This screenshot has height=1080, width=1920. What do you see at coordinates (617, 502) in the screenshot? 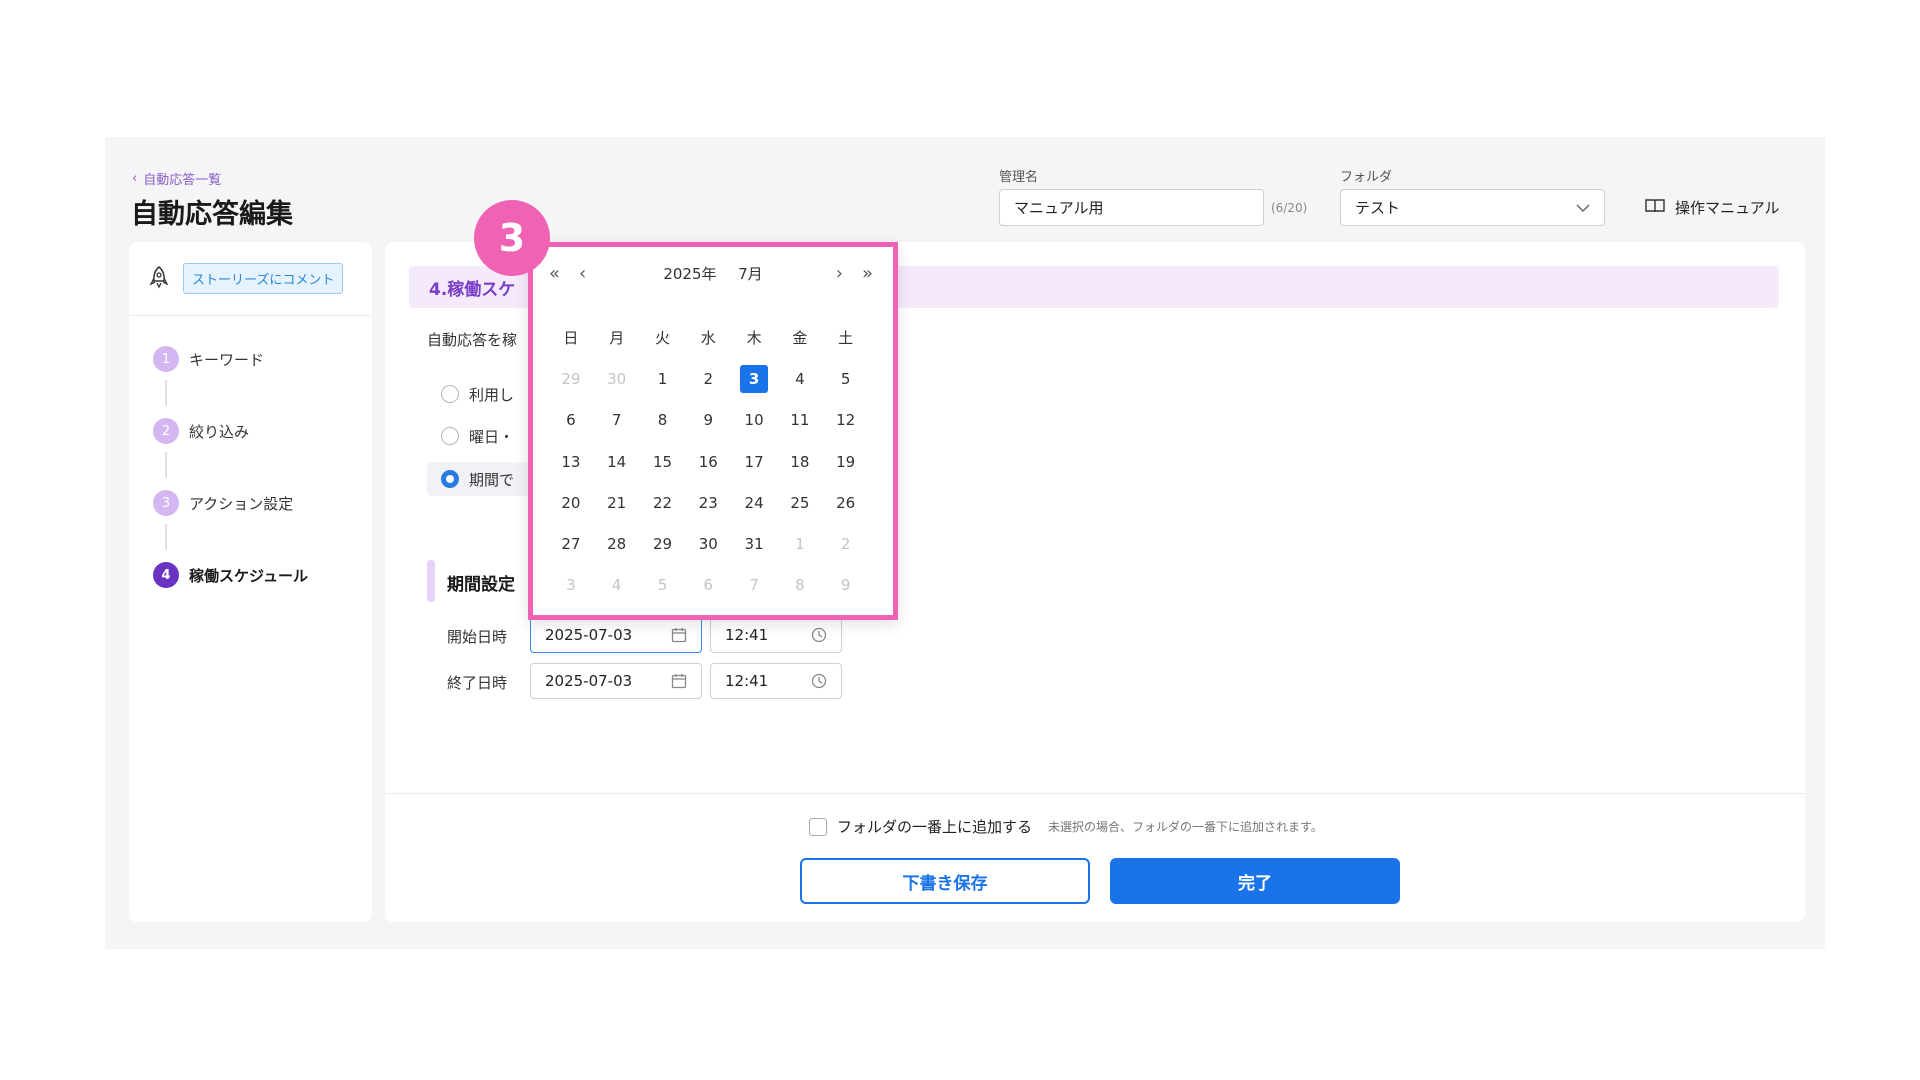
I see `calendar-day: 21` at bounding box center [617, 502].